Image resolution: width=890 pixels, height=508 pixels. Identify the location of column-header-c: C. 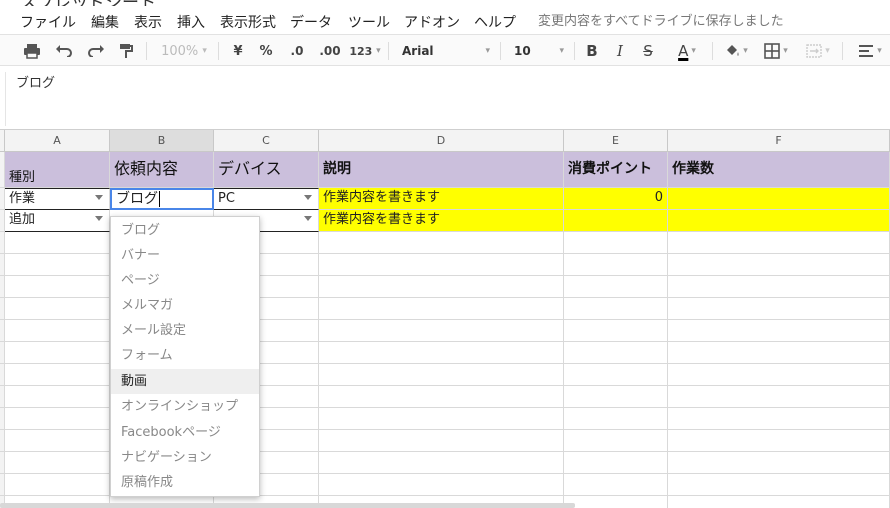
(266, 141).